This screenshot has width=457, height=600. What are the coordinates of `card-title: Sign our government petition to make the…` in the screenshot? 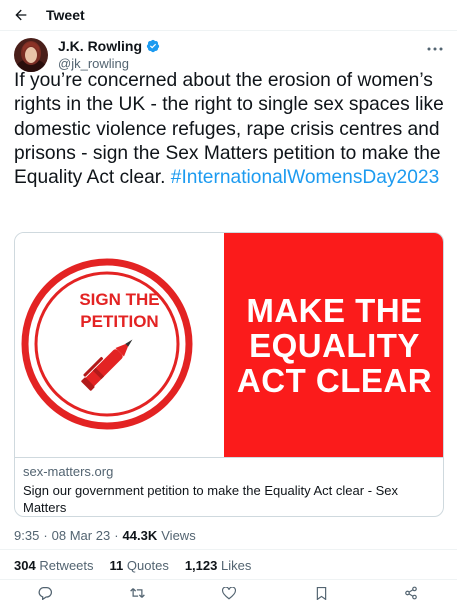 It's located at (211, 499).